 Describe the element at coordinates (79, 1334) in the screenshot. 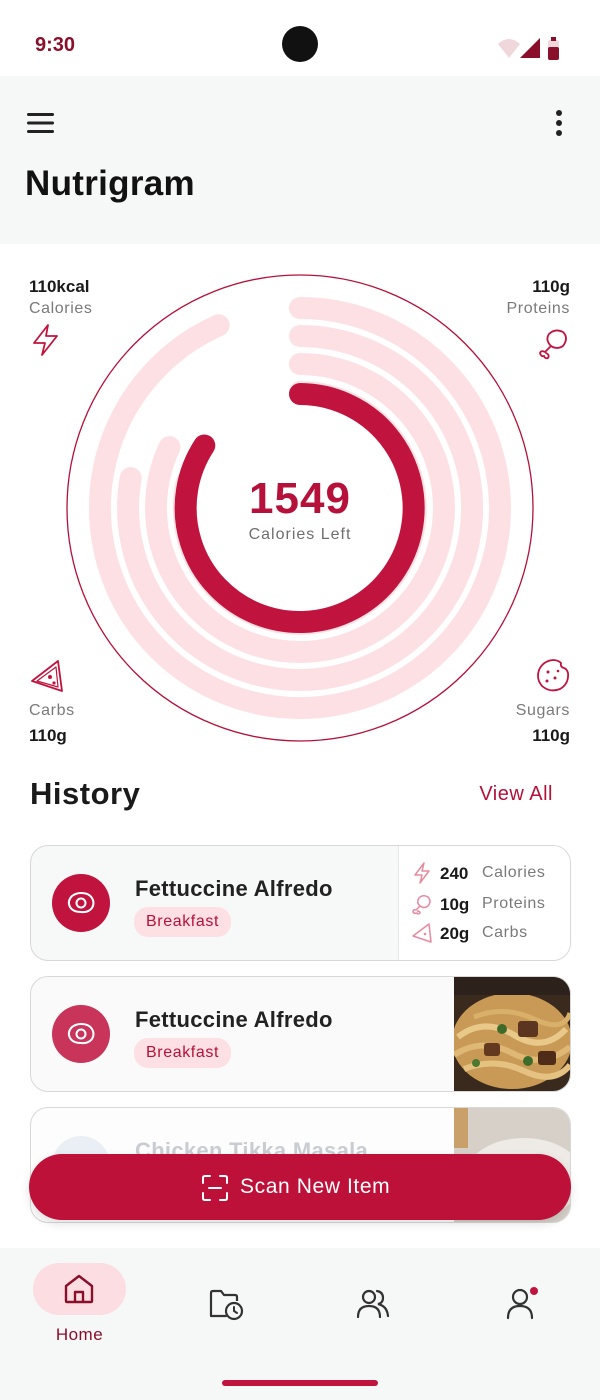

I see `nav-label-home: Home` at that location.